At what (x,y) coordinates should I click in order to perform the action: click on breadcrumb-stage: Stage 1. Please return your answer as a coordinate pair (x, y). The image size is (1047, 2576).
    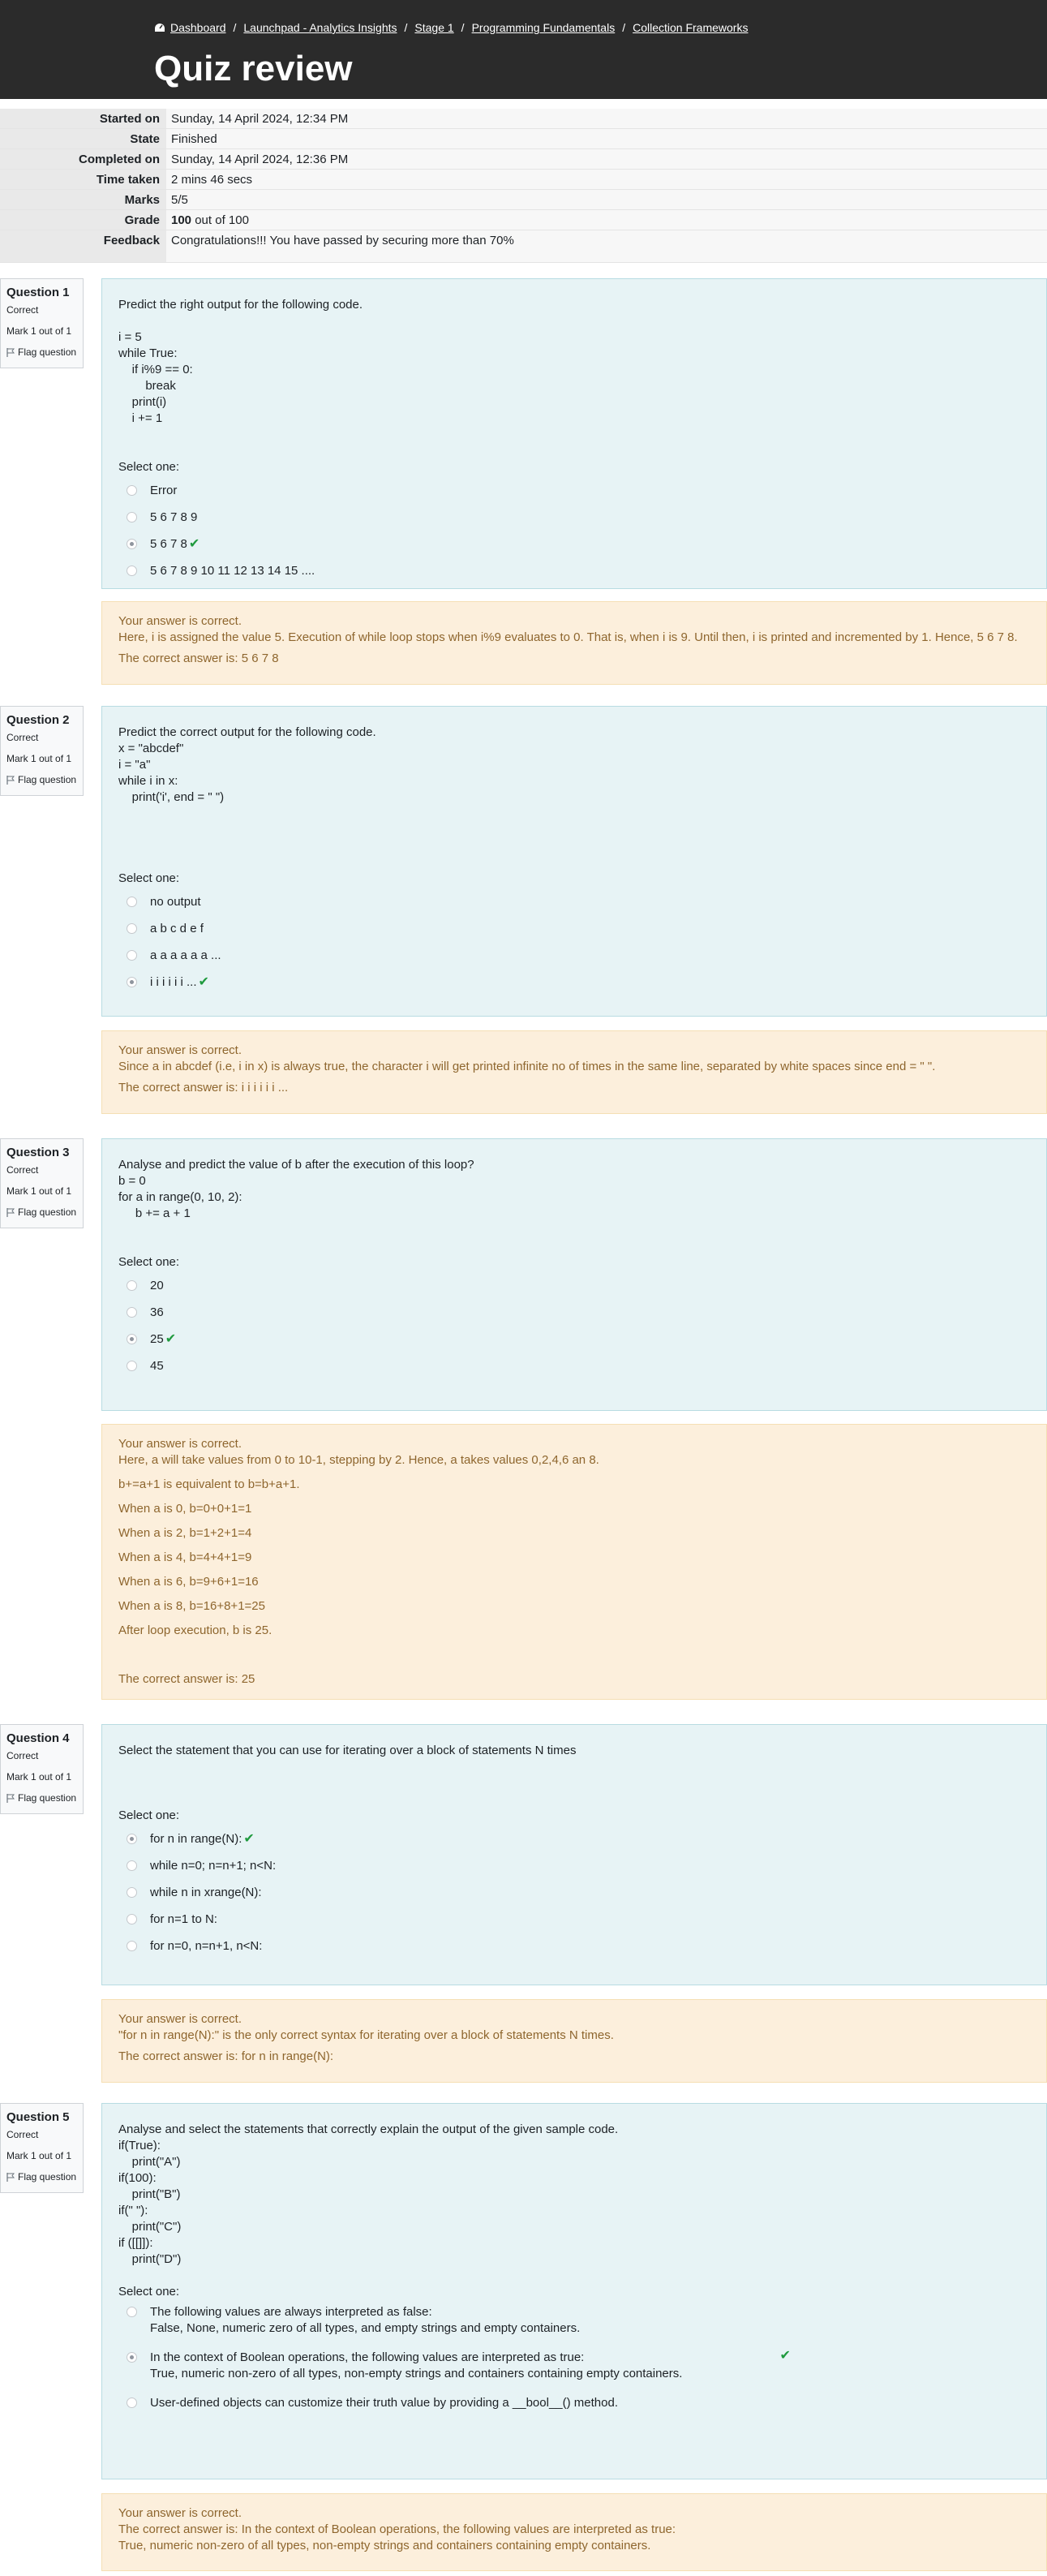
    Looking at the image, I should click on (433, 27).